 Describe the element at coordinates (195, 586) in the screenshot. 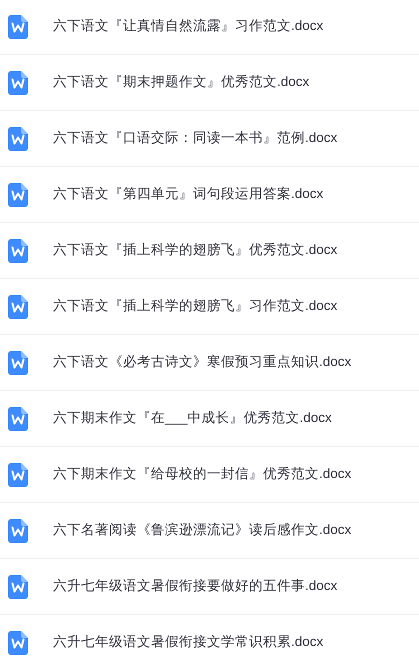

I see `file-name: 六升七年级语文暑假衔接要做好的五件事.docx` at that location.